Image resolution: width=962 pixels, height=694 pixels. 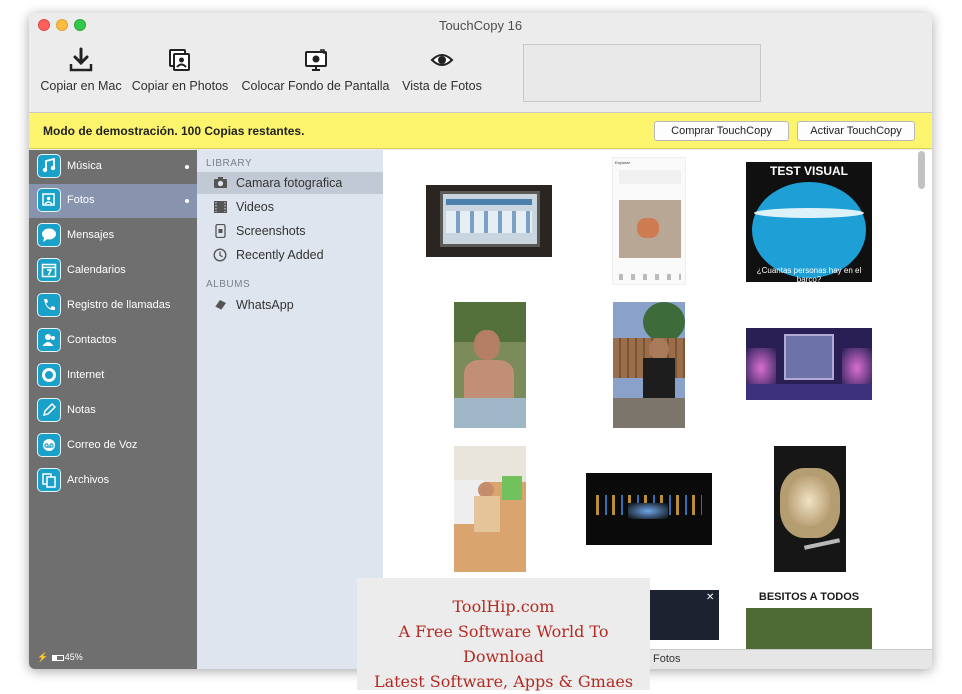 I want to click on view-photos-label: Vista de Fotos, so click(x=442, y=86).